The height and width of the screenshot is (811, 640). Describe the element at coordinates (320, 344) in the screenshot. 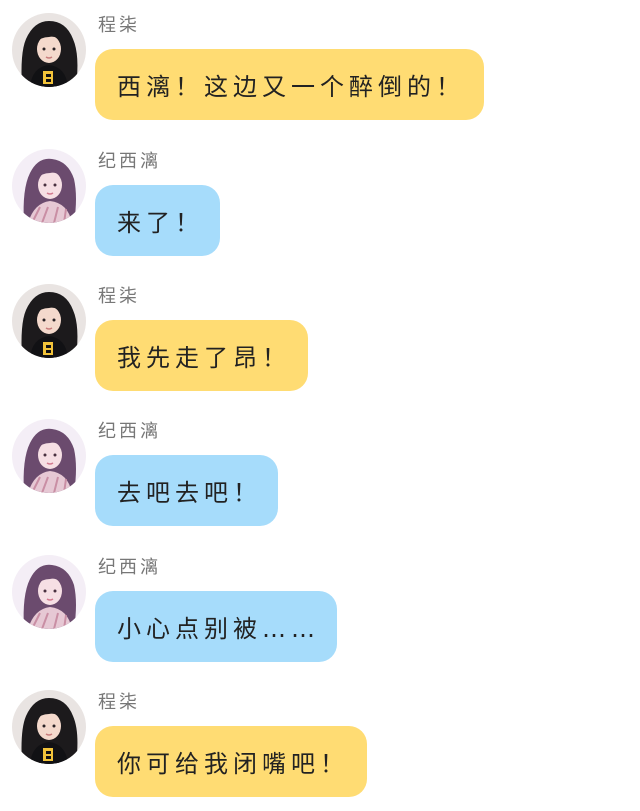

I see `message-row: 程柒 我先走了昂！` at that location.